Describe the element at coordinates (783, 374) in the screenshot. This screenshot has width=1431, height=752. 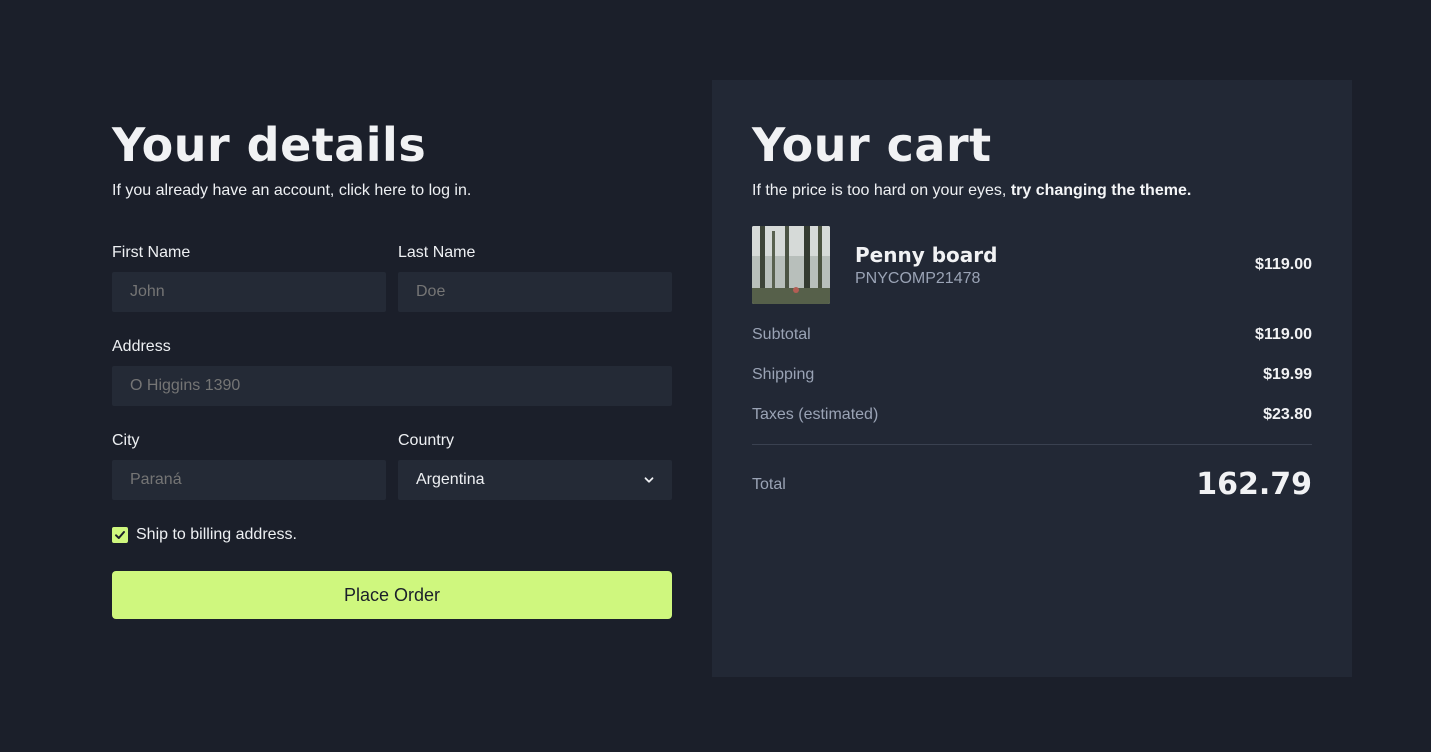
I see `shipping-label: Shipping` at that location.